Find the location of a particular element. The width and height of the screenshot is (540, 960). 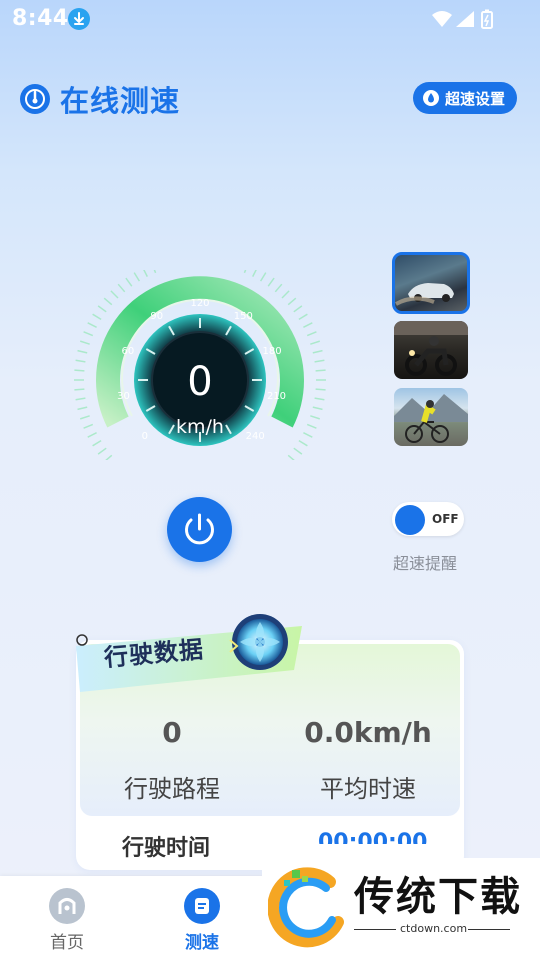

distance-value: 0 is located at coordinates (172, 732).